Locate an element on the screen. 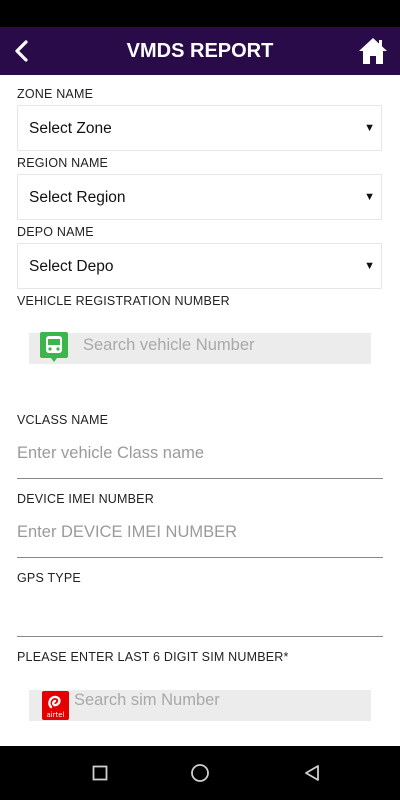 The width and height of the screenshot is (400, 800). vehicle-search-placeholder: Search vehicle Number is located at coordinates (169, 345).